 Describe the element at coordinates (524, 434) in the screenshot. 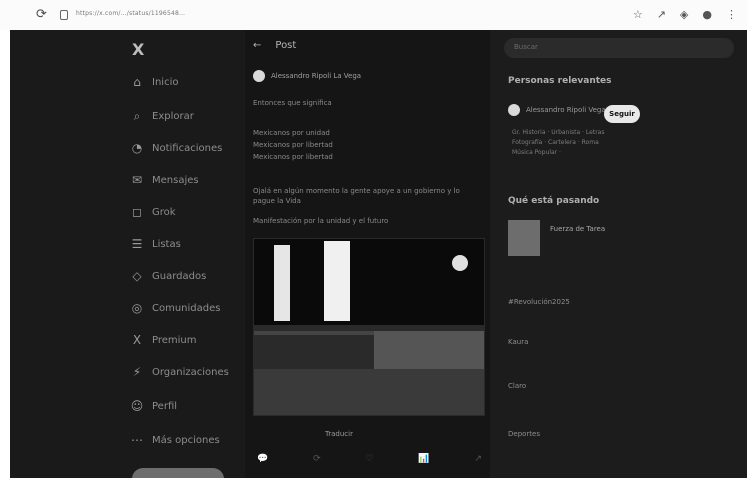

I see `trend-item: Deportes` at that location.